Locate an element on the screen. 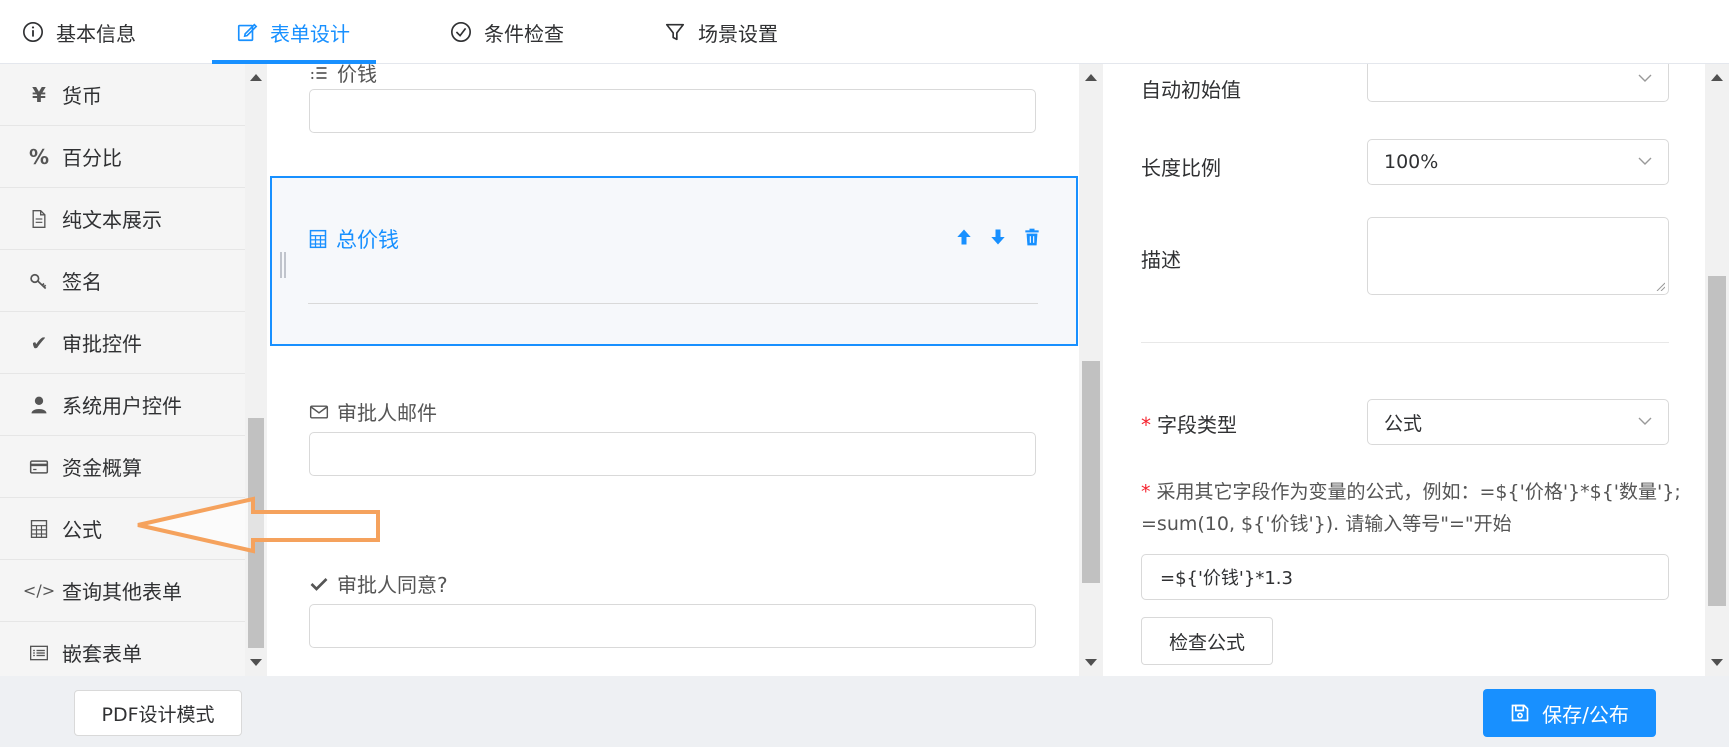 This screenshot has height=747, width=1729. annotation-arrow-icon is located at coordinates (258, 525).